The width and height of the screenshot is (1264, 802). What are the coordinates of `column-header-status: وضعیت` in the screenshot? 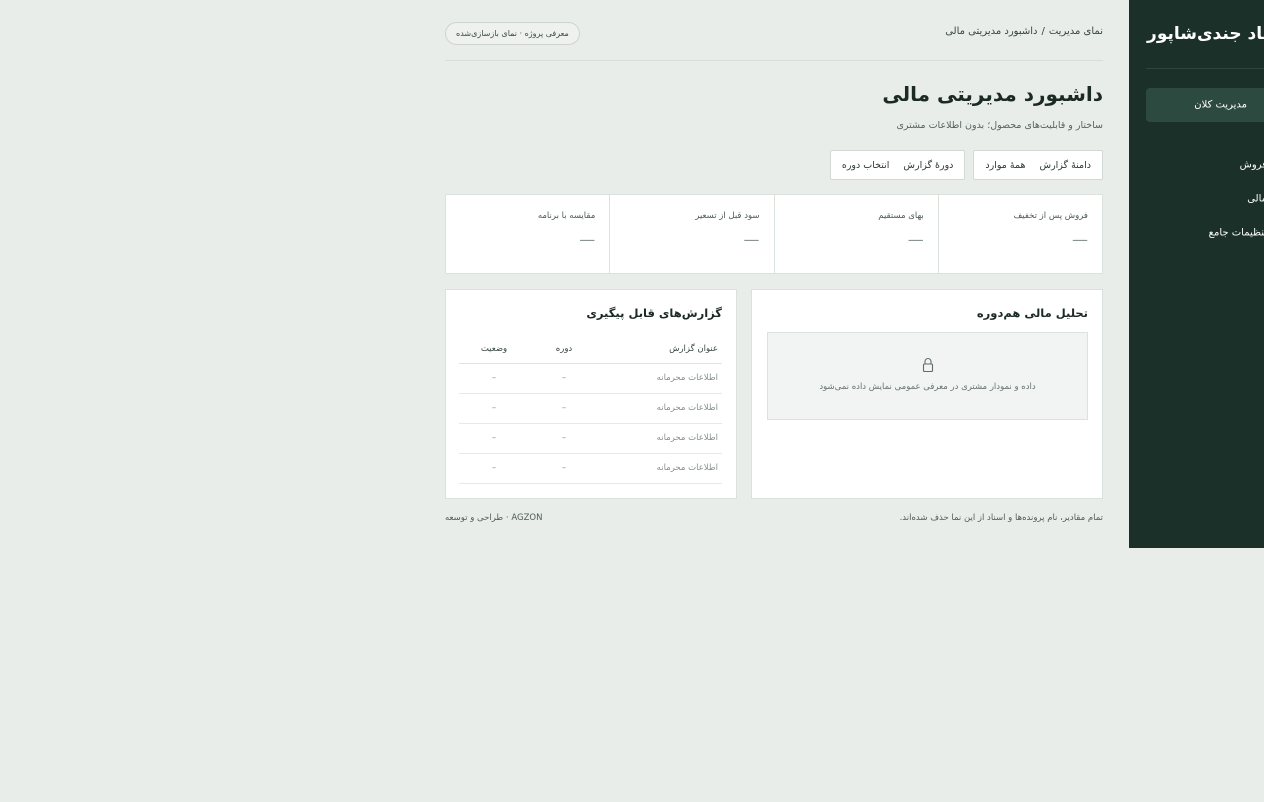 It's located at (494, 349).